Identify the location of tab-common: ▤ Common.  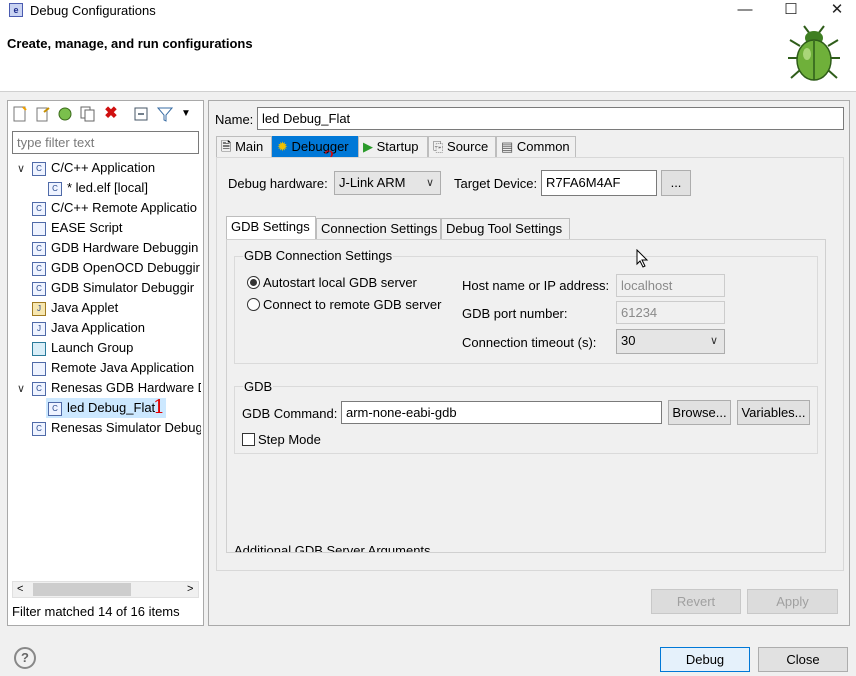
(536, 147).